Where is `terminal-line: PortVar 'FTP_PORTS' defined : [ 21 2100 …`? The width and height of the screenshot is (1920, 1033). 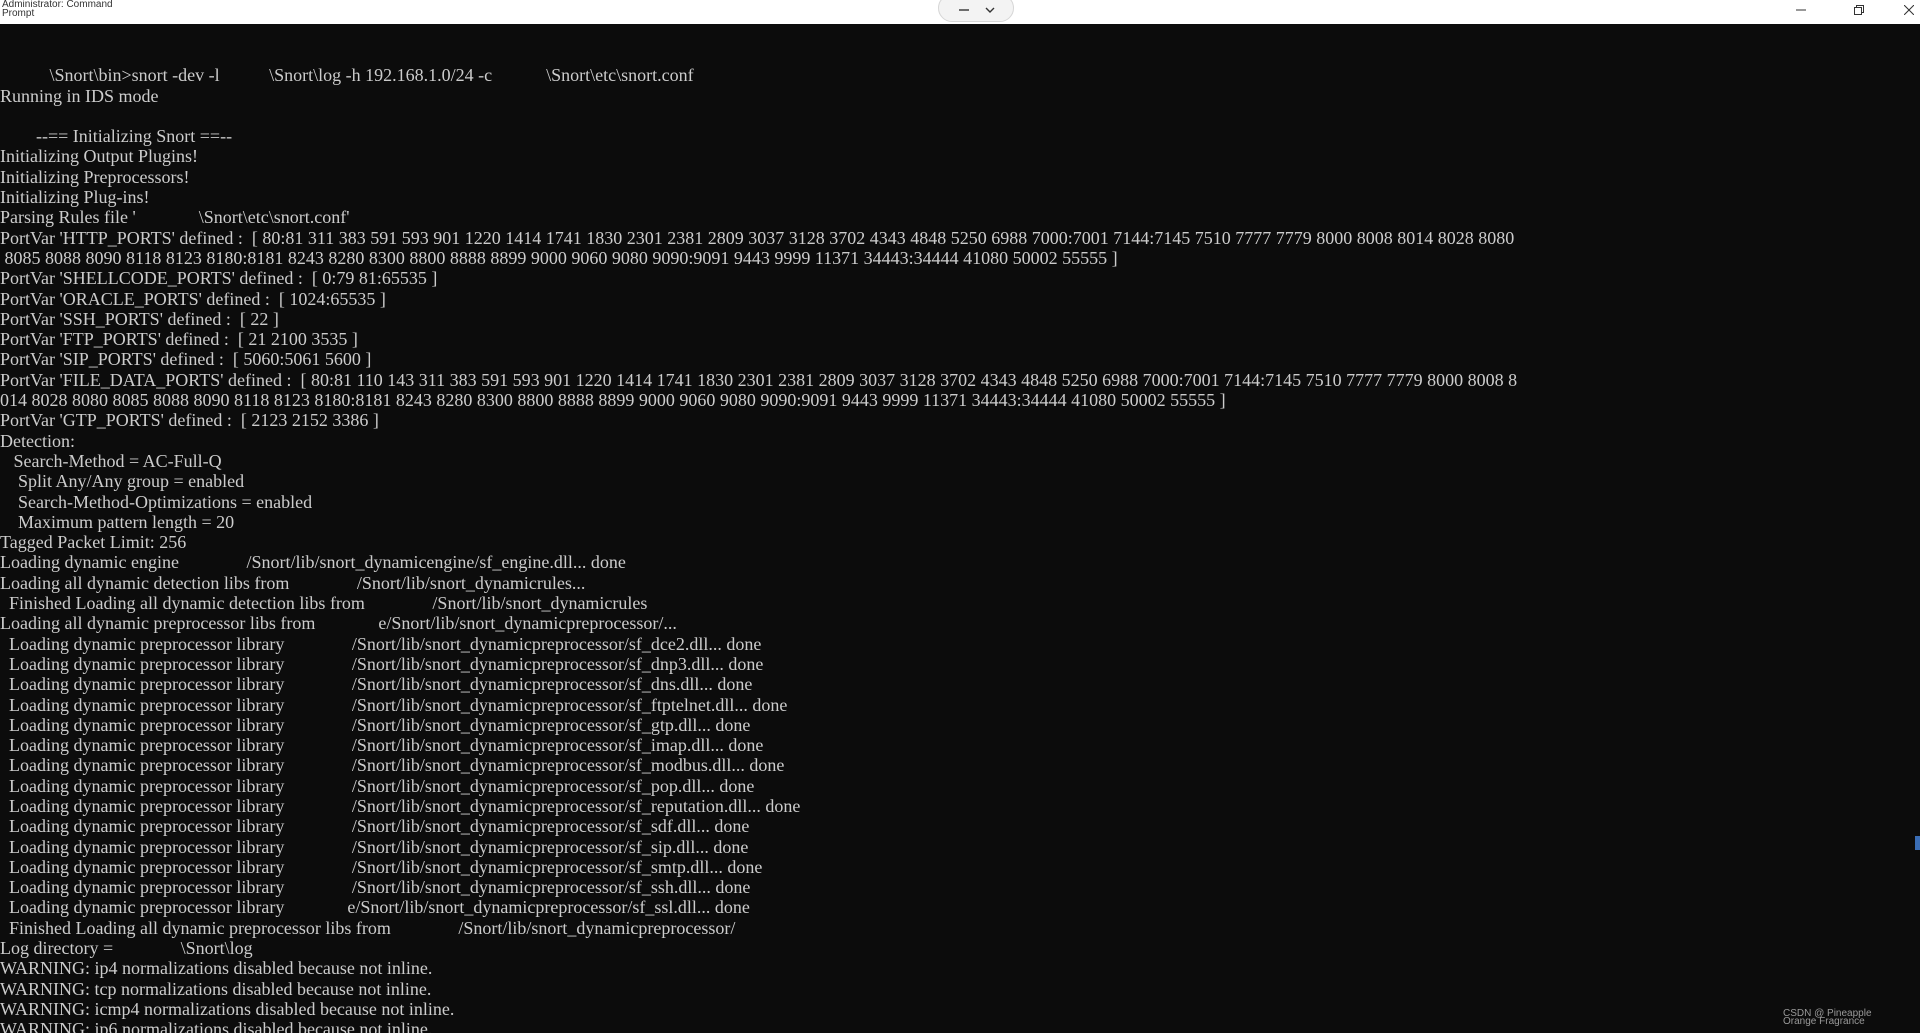 terminal-line: PortVar 'FTP_PORTS' defined : [ 21 2100 … is located at coordinates (179, 339).